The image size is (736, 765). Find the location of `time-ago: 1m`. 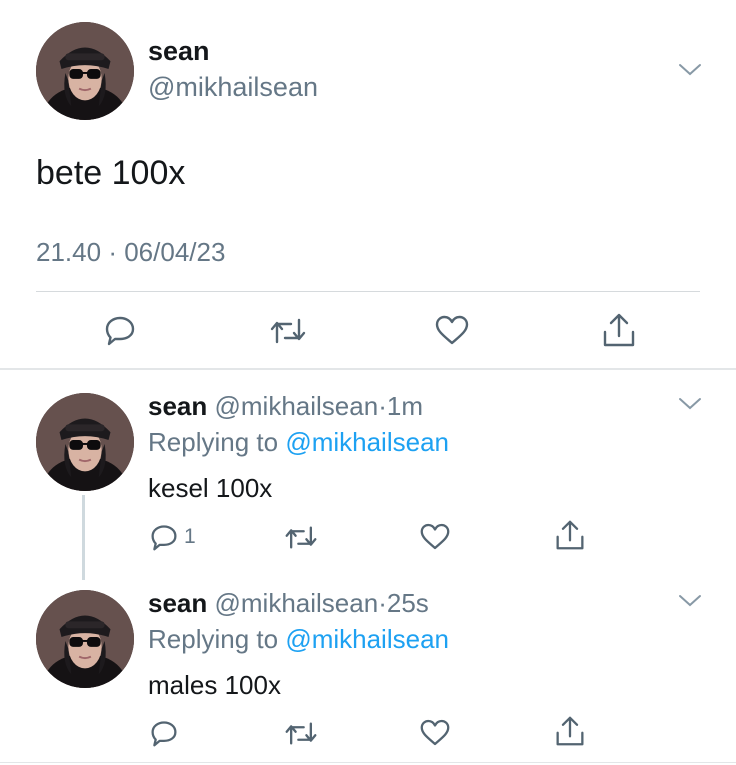

time-ago: 1m is located at coordinates (404, 406).